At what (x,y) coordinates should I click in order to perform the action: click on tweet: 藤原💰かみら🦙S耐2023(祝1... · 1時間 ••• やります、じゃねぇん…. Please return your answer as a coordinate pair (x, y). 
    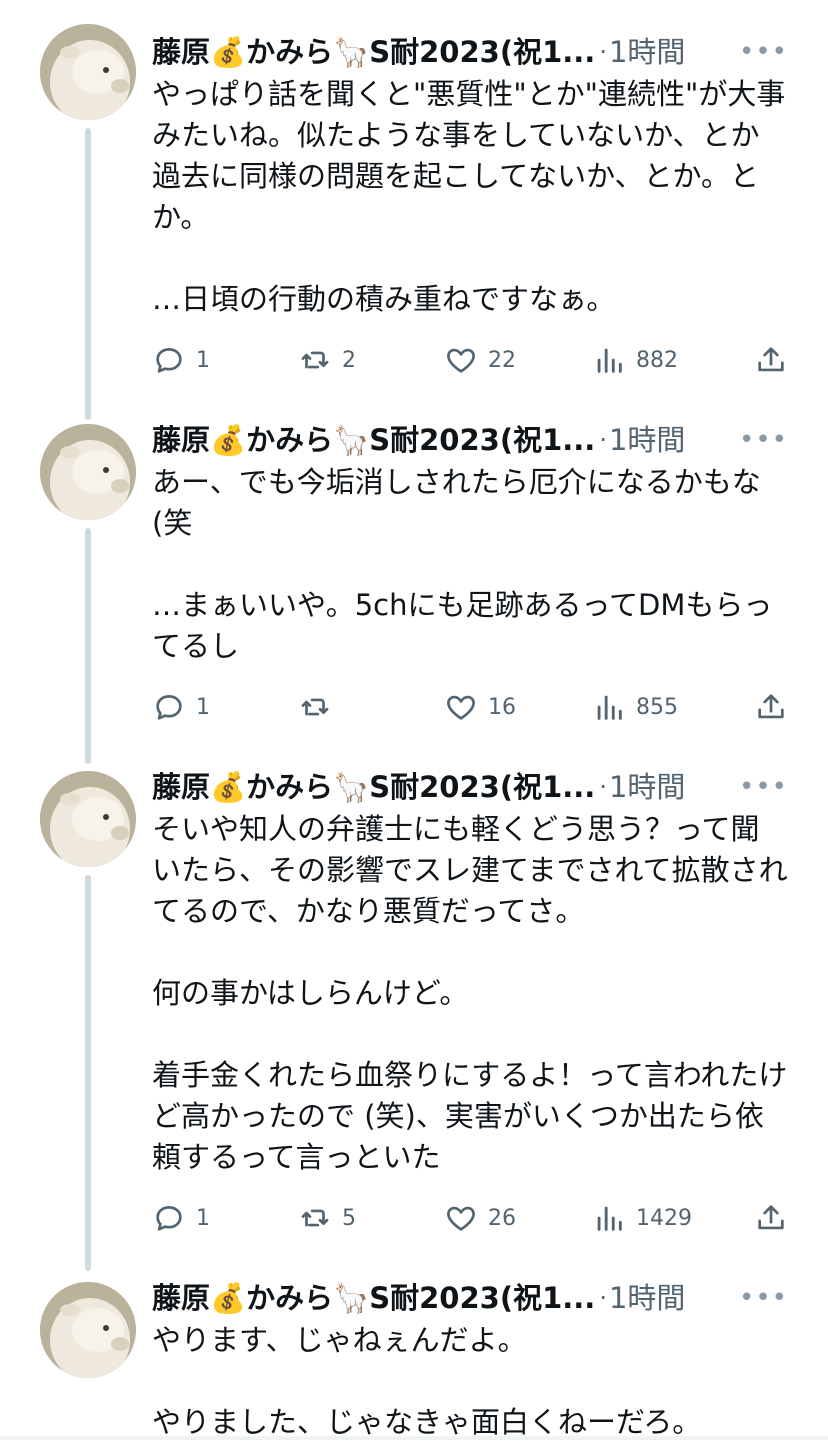
    Looking at the image, I should click on (414, 1362).